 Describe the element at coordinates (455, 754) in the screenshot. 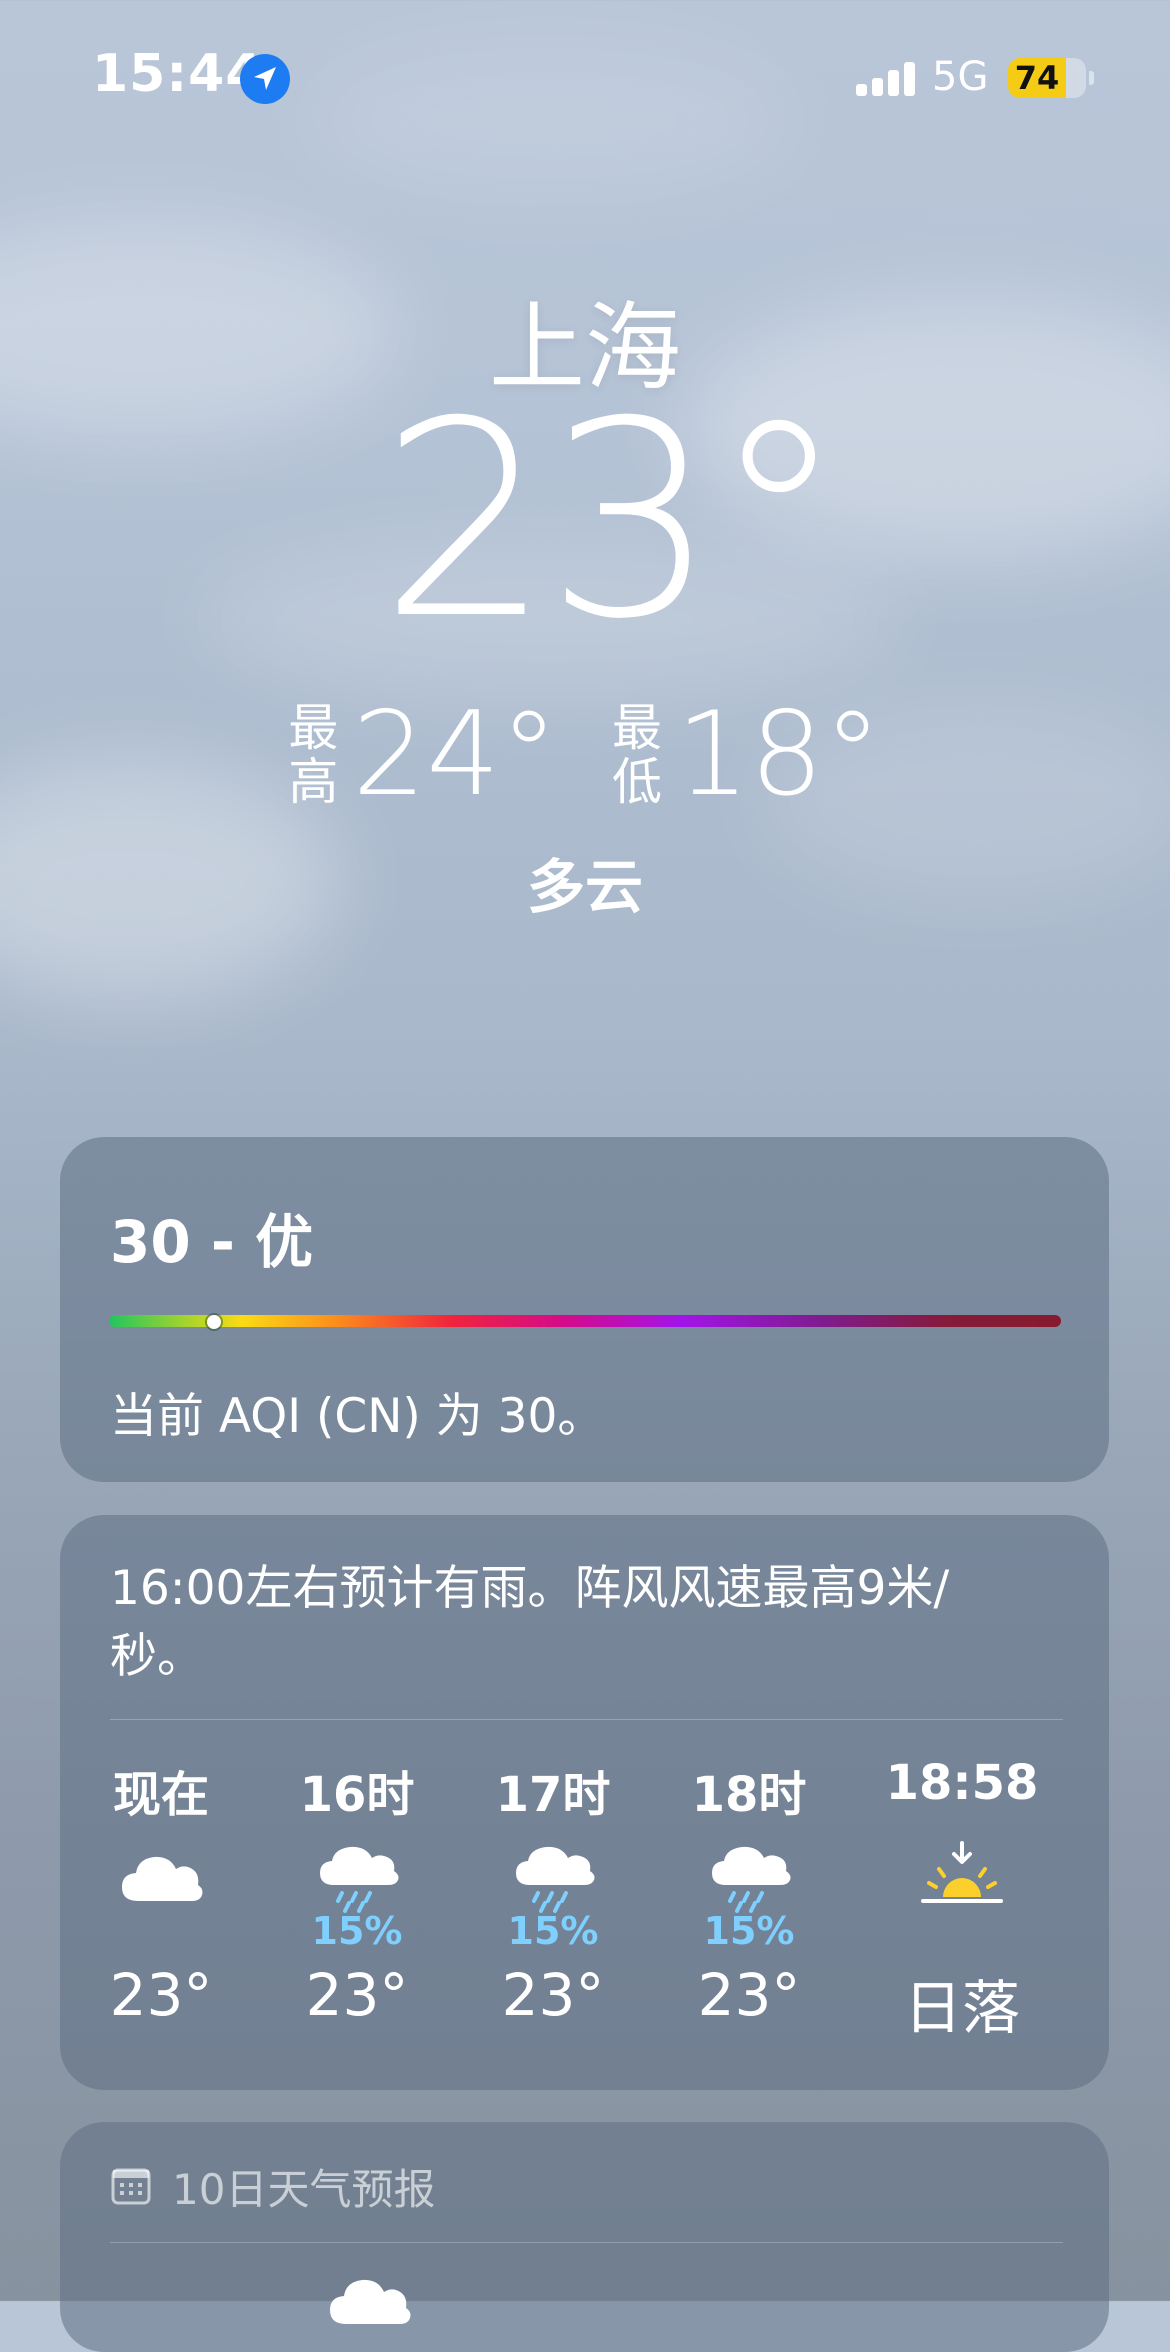

I see `high-temperature: 24°` at that location.